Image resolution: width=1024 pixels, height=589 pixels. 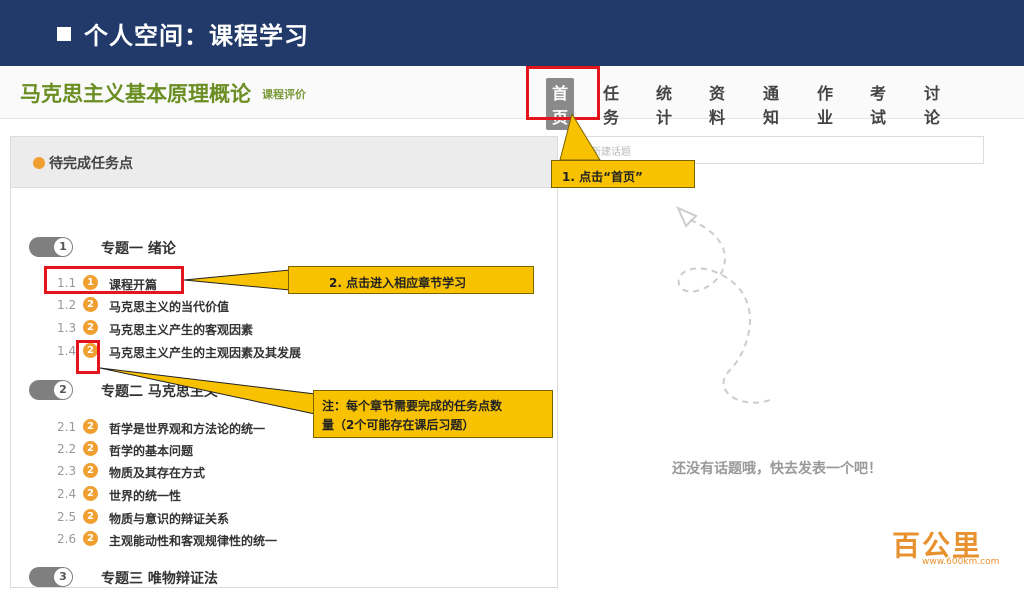 What do you see at coordinates (207, 391) in the screenshot?
I see `callout-3-pointer` at bounding box center [207, 391].